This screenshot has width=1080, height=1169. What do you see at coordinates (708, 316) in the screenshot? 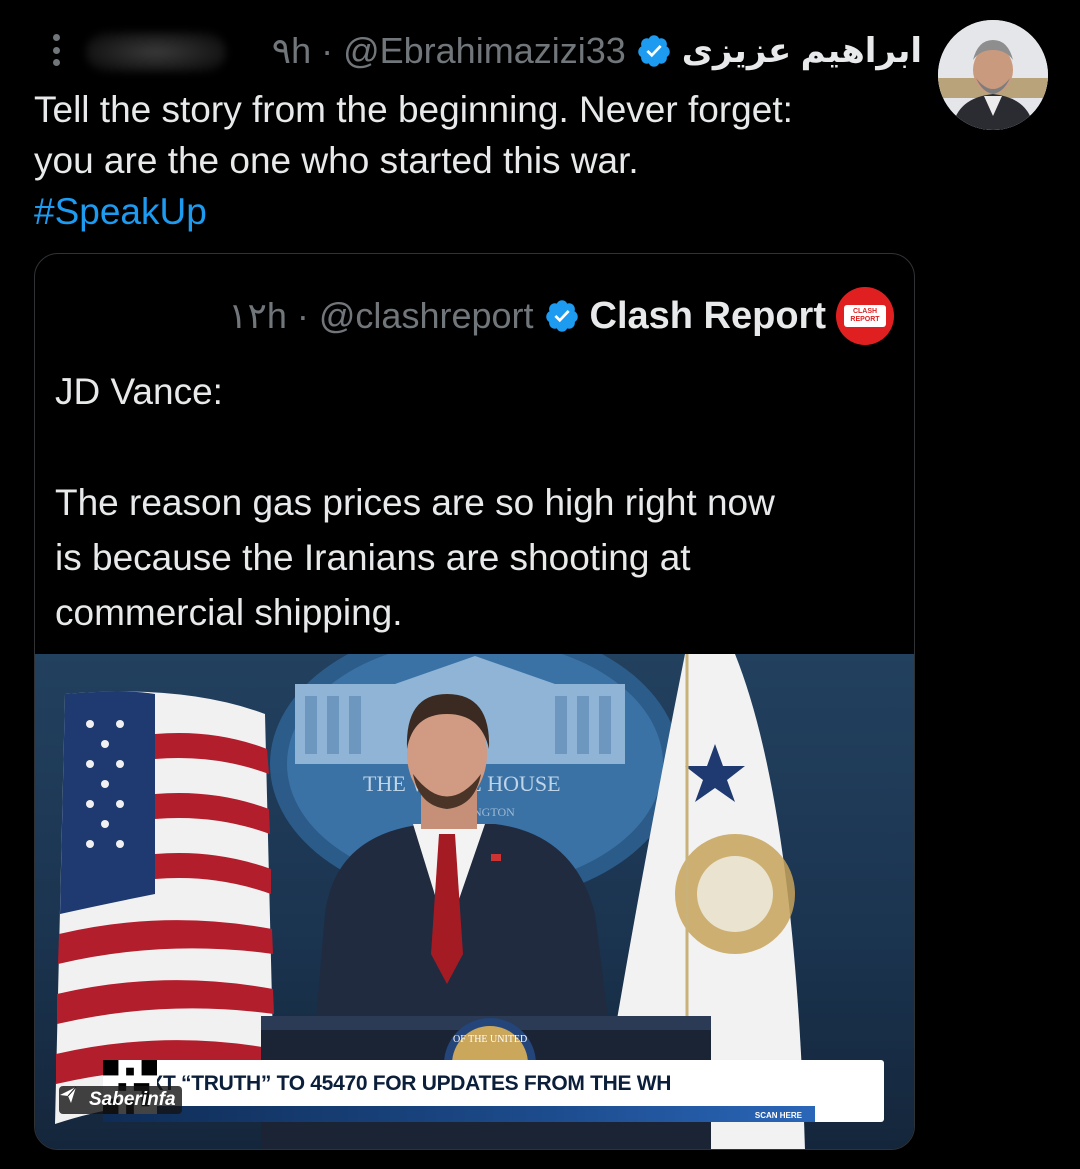
I see `quoted-display-name: Clash Report` at bounding box center [708, 316].